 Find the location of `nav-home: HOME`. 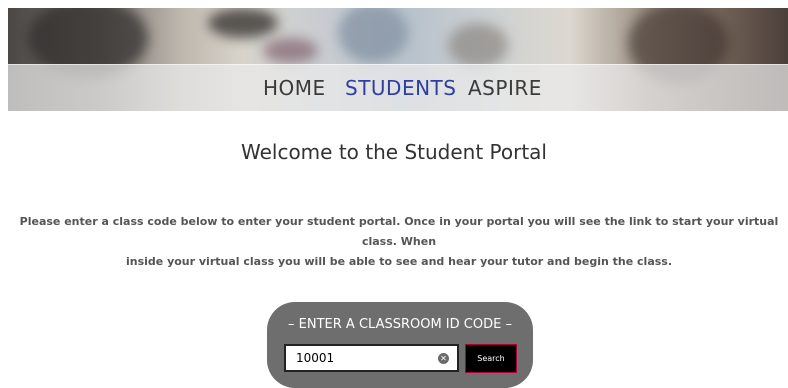

nav-home: HOME is located at coordinates (294, 88).